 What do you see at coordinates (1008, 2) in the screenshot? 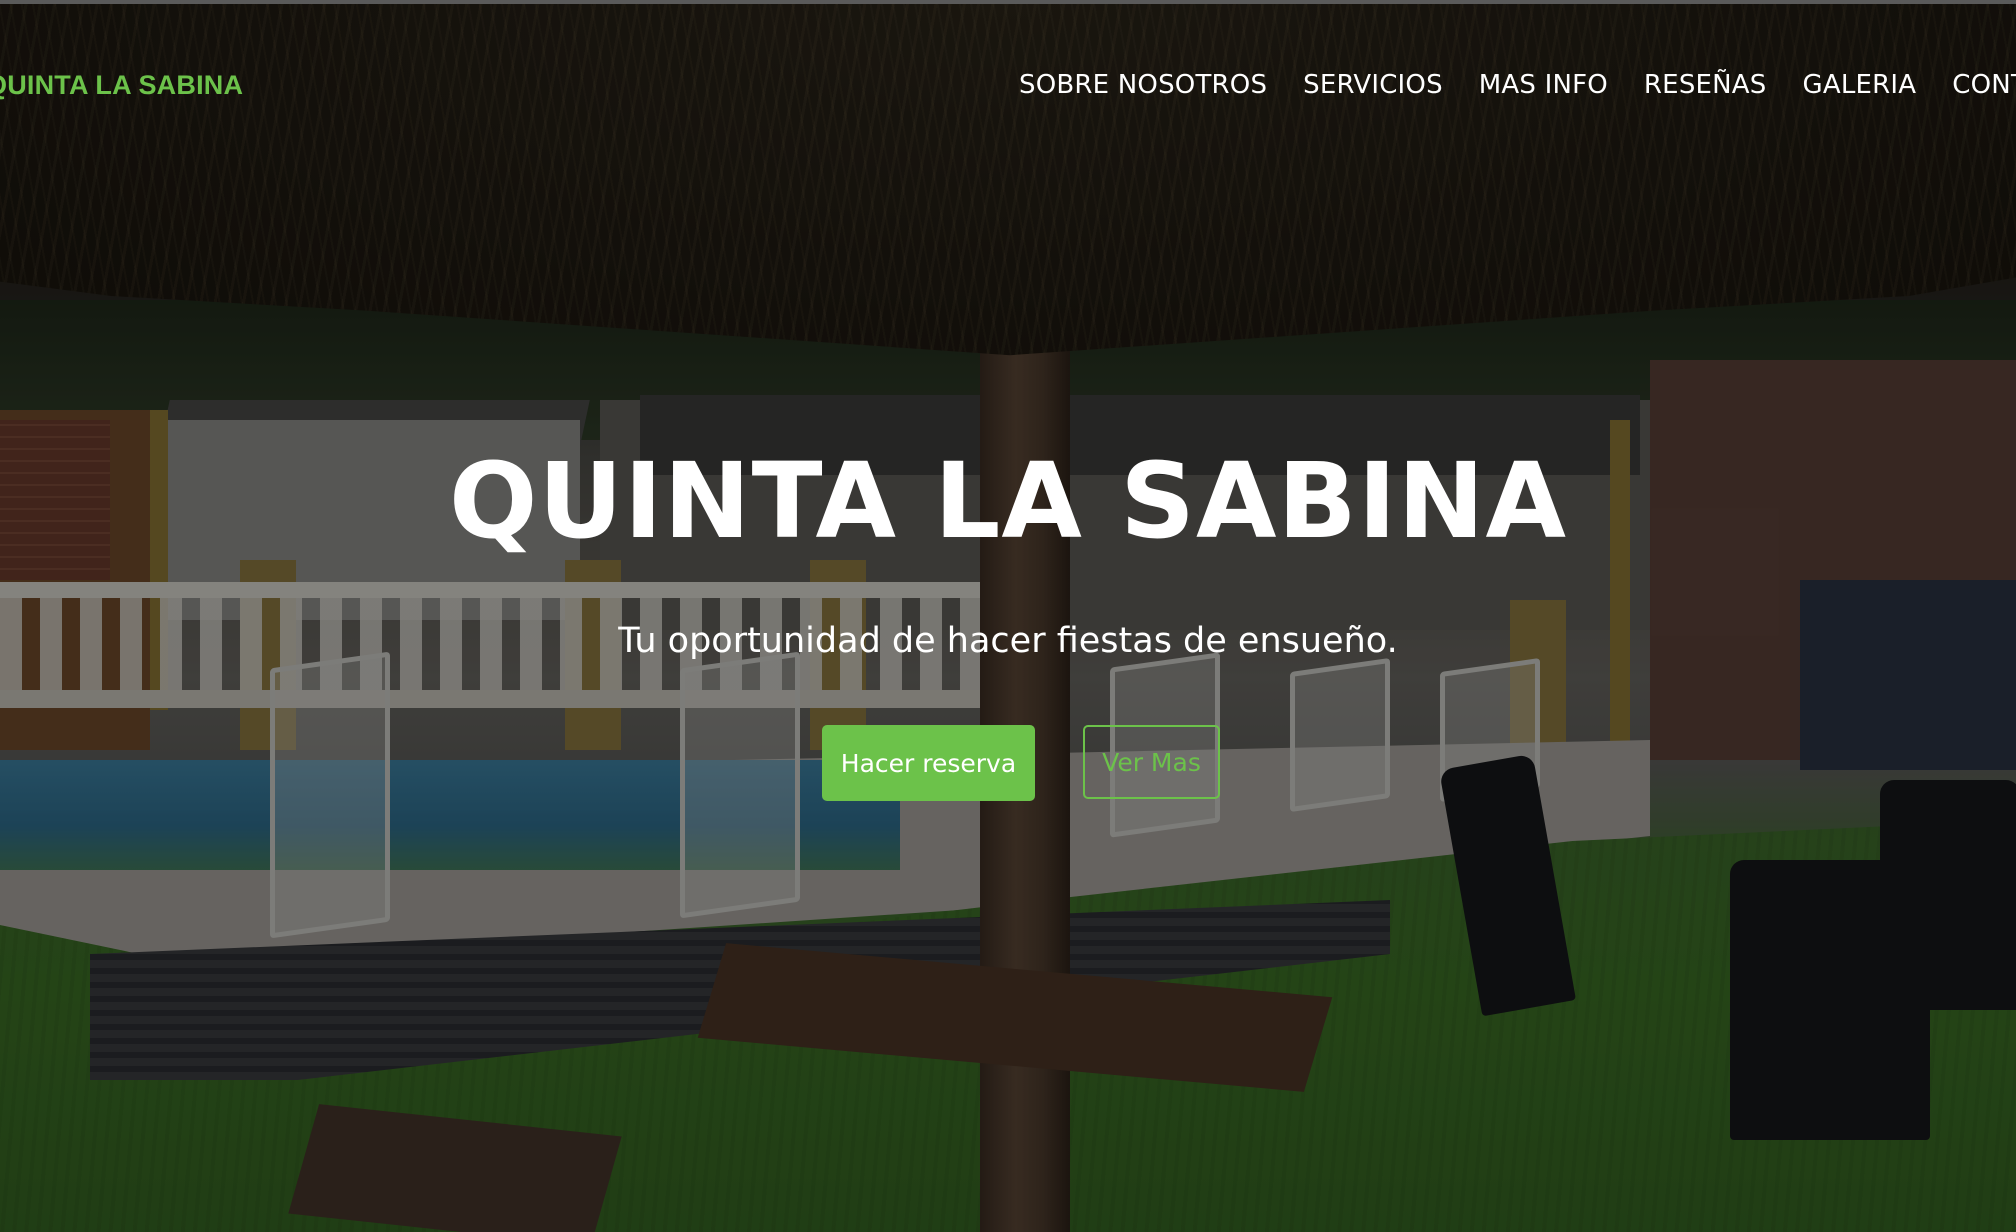
I see `window-top-border` at bounding box center [1008, 2].